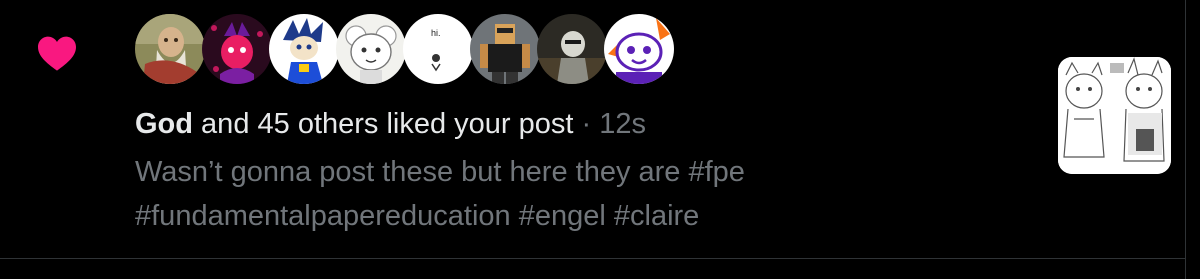 The image size is (1200, 279). I want to click on avatar-cartoon-face, so click(639, 49).